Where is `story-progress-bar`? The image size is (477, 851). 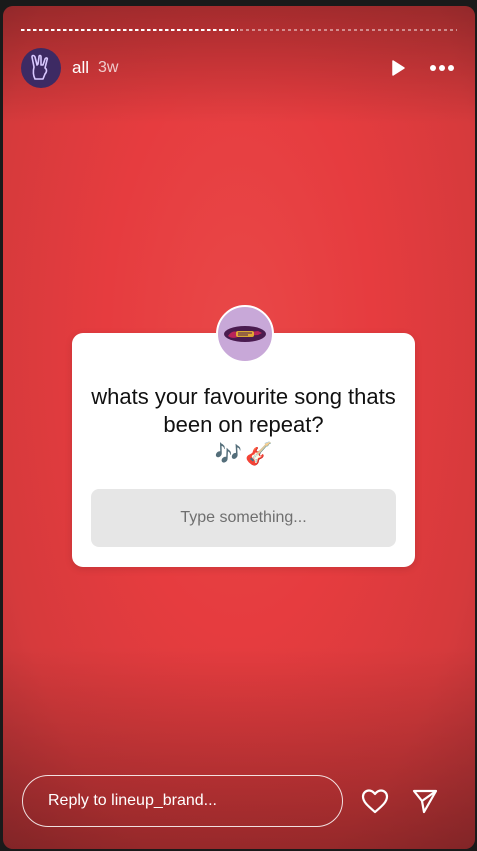 story-progress-bar is located at coordinates (239, 30).